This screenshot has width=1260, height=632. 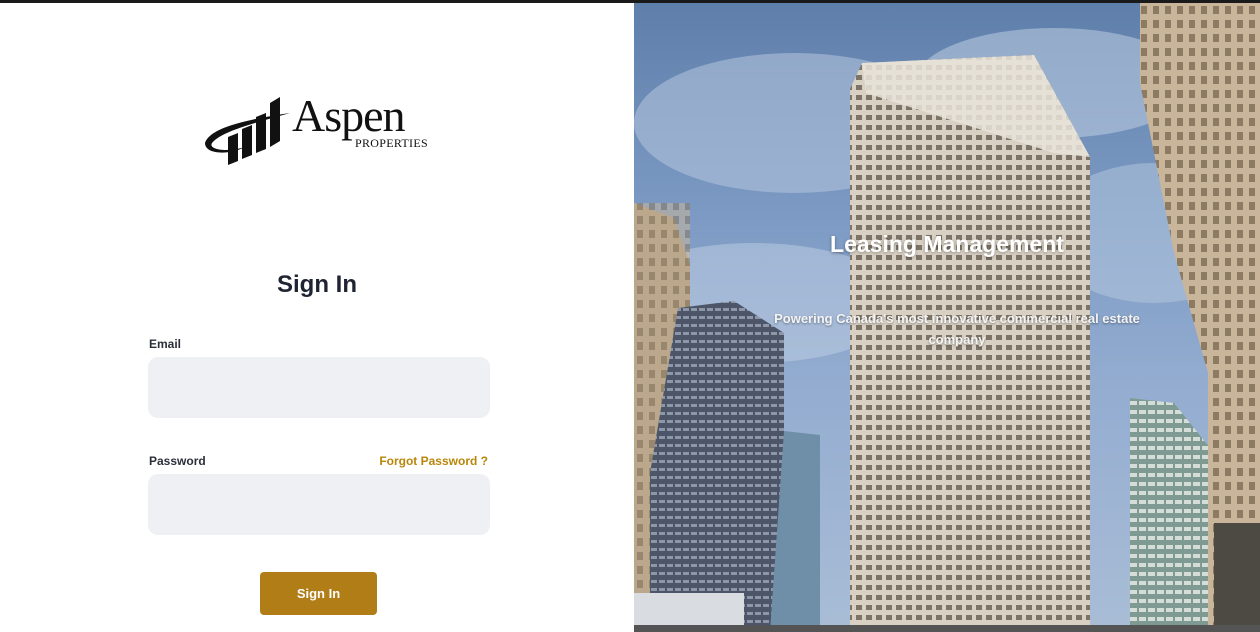 What do you see at coordinates (247, 131) in the screenshot?
I see `logo-mark-icon` at bounding box center [247, 131].